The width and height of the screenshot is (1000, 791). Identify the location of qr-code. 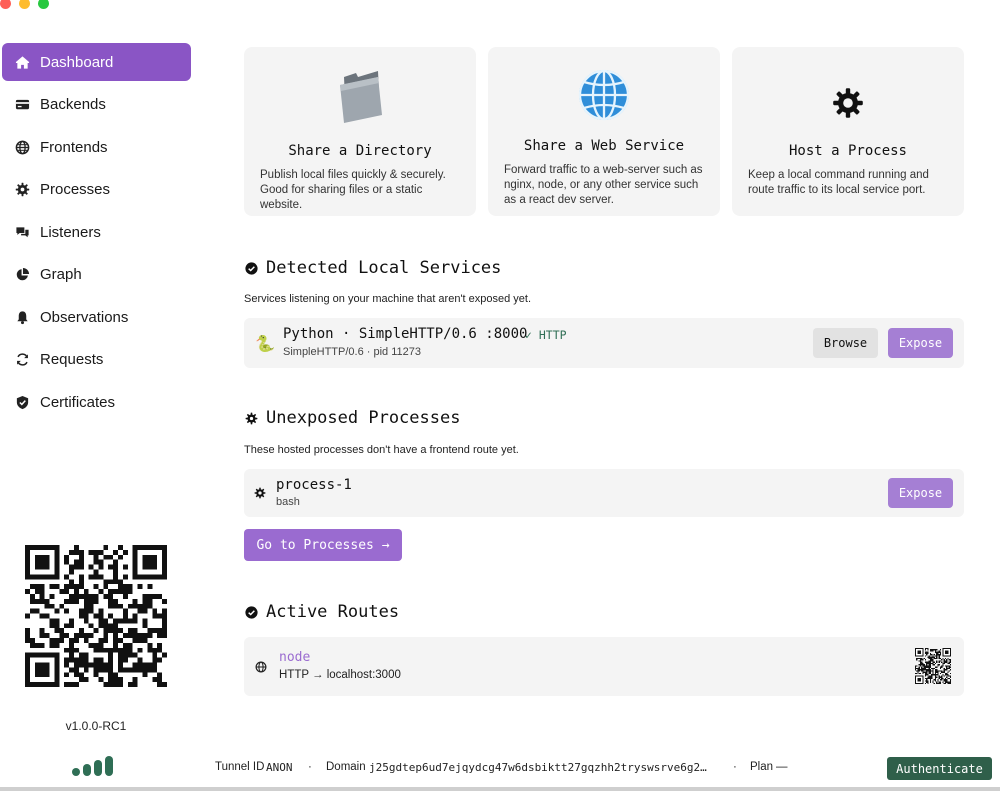
(96, 616).